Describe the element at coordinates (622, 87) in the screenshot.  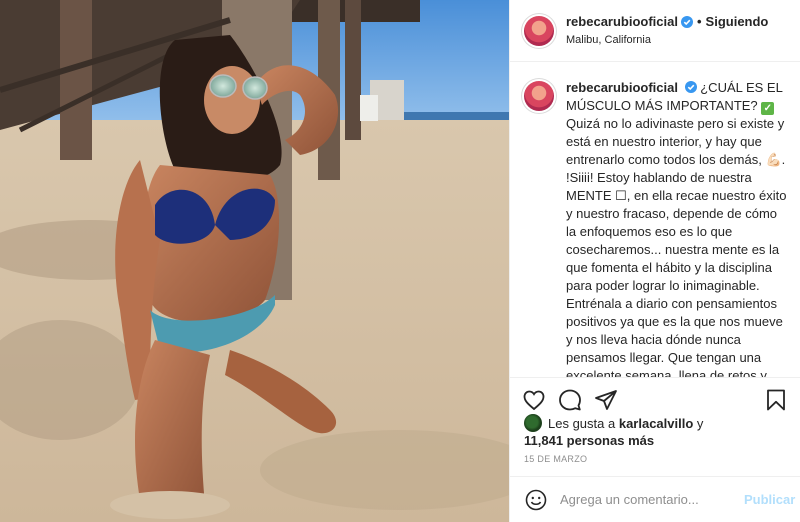
I see `caption-username: rebecarubiooficial` at that location.